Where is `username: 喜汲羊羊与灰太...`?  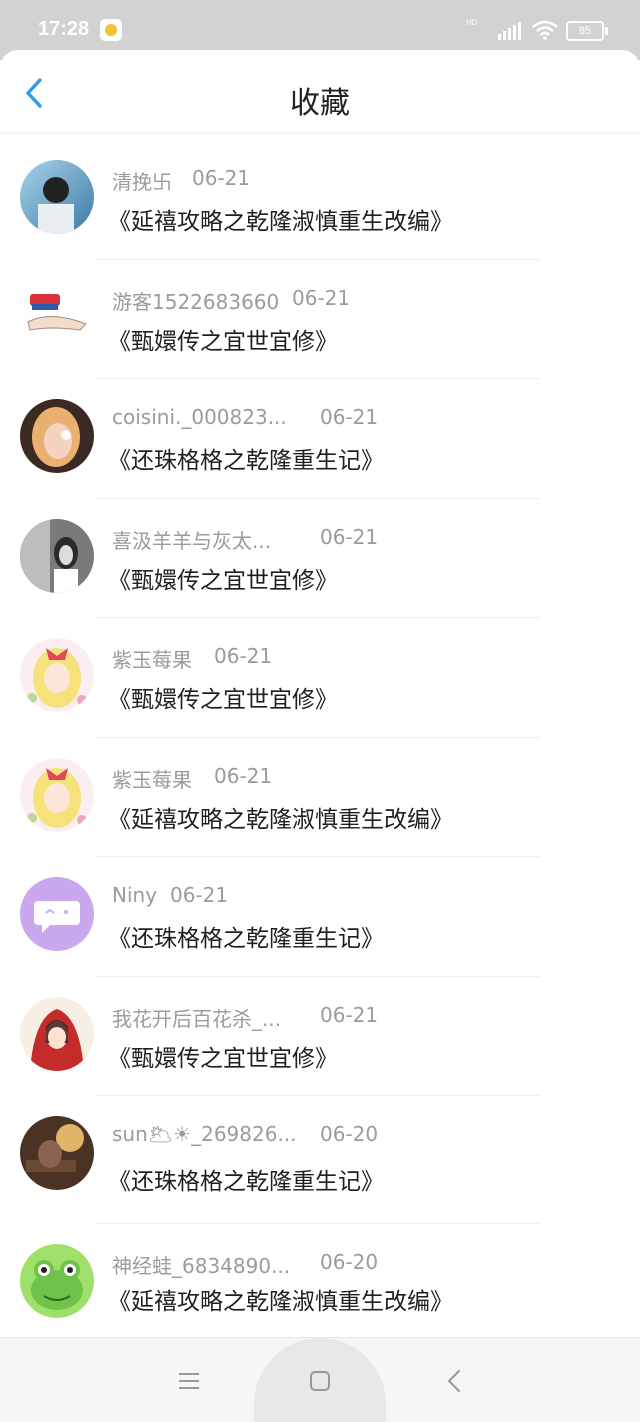 username: 喜汲羊羊与灰太... is located at coordinates (192, 540).